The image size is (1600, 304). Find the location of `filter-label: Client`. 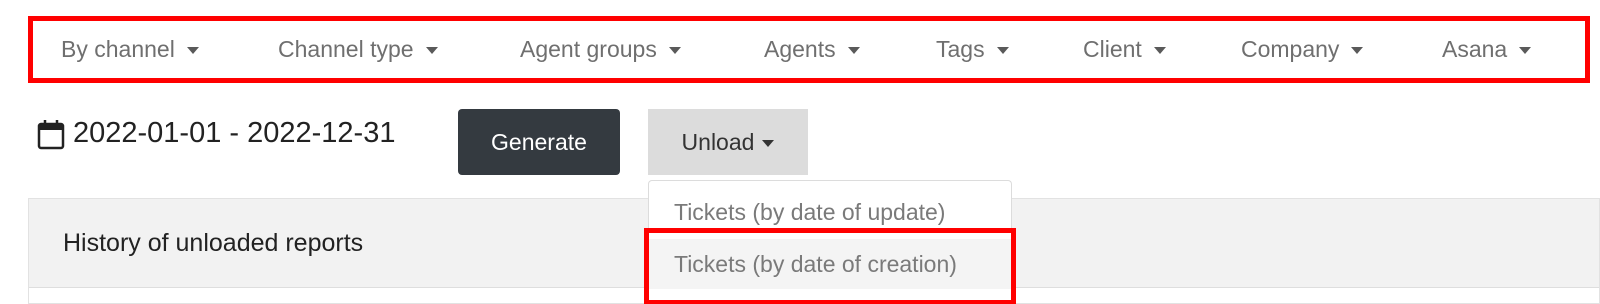

filter-label: Client is located at coordinates (1112, 49).